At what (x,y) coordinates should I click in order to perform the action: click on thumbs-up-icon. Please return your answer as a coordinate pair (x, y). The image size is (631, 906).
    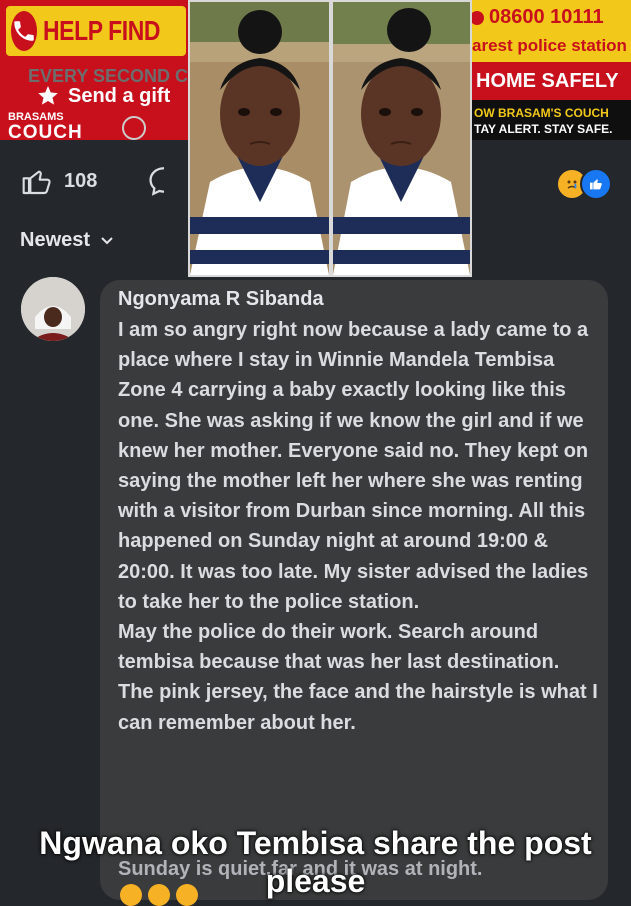
    Looking at the image, I should click on (36, 182).